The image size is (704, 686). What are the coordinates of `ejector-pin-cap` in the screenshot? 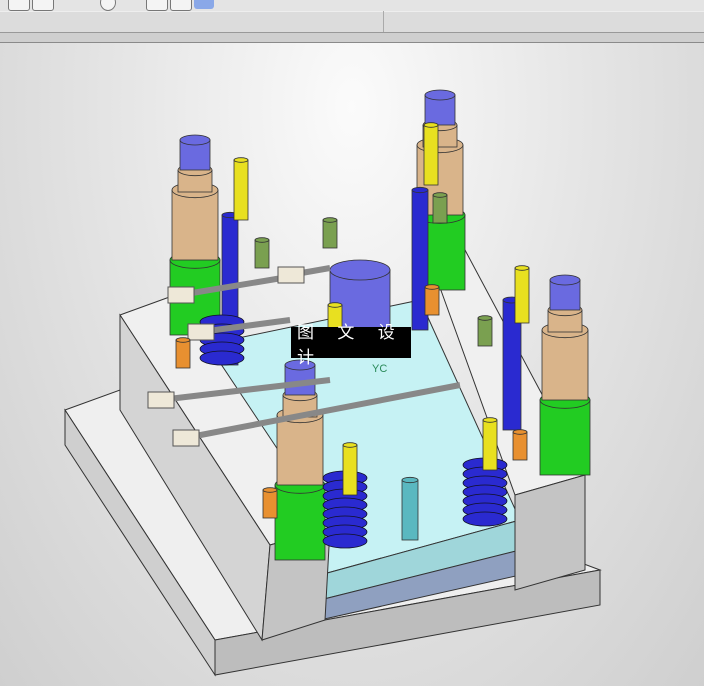 It's located at (410, 480).